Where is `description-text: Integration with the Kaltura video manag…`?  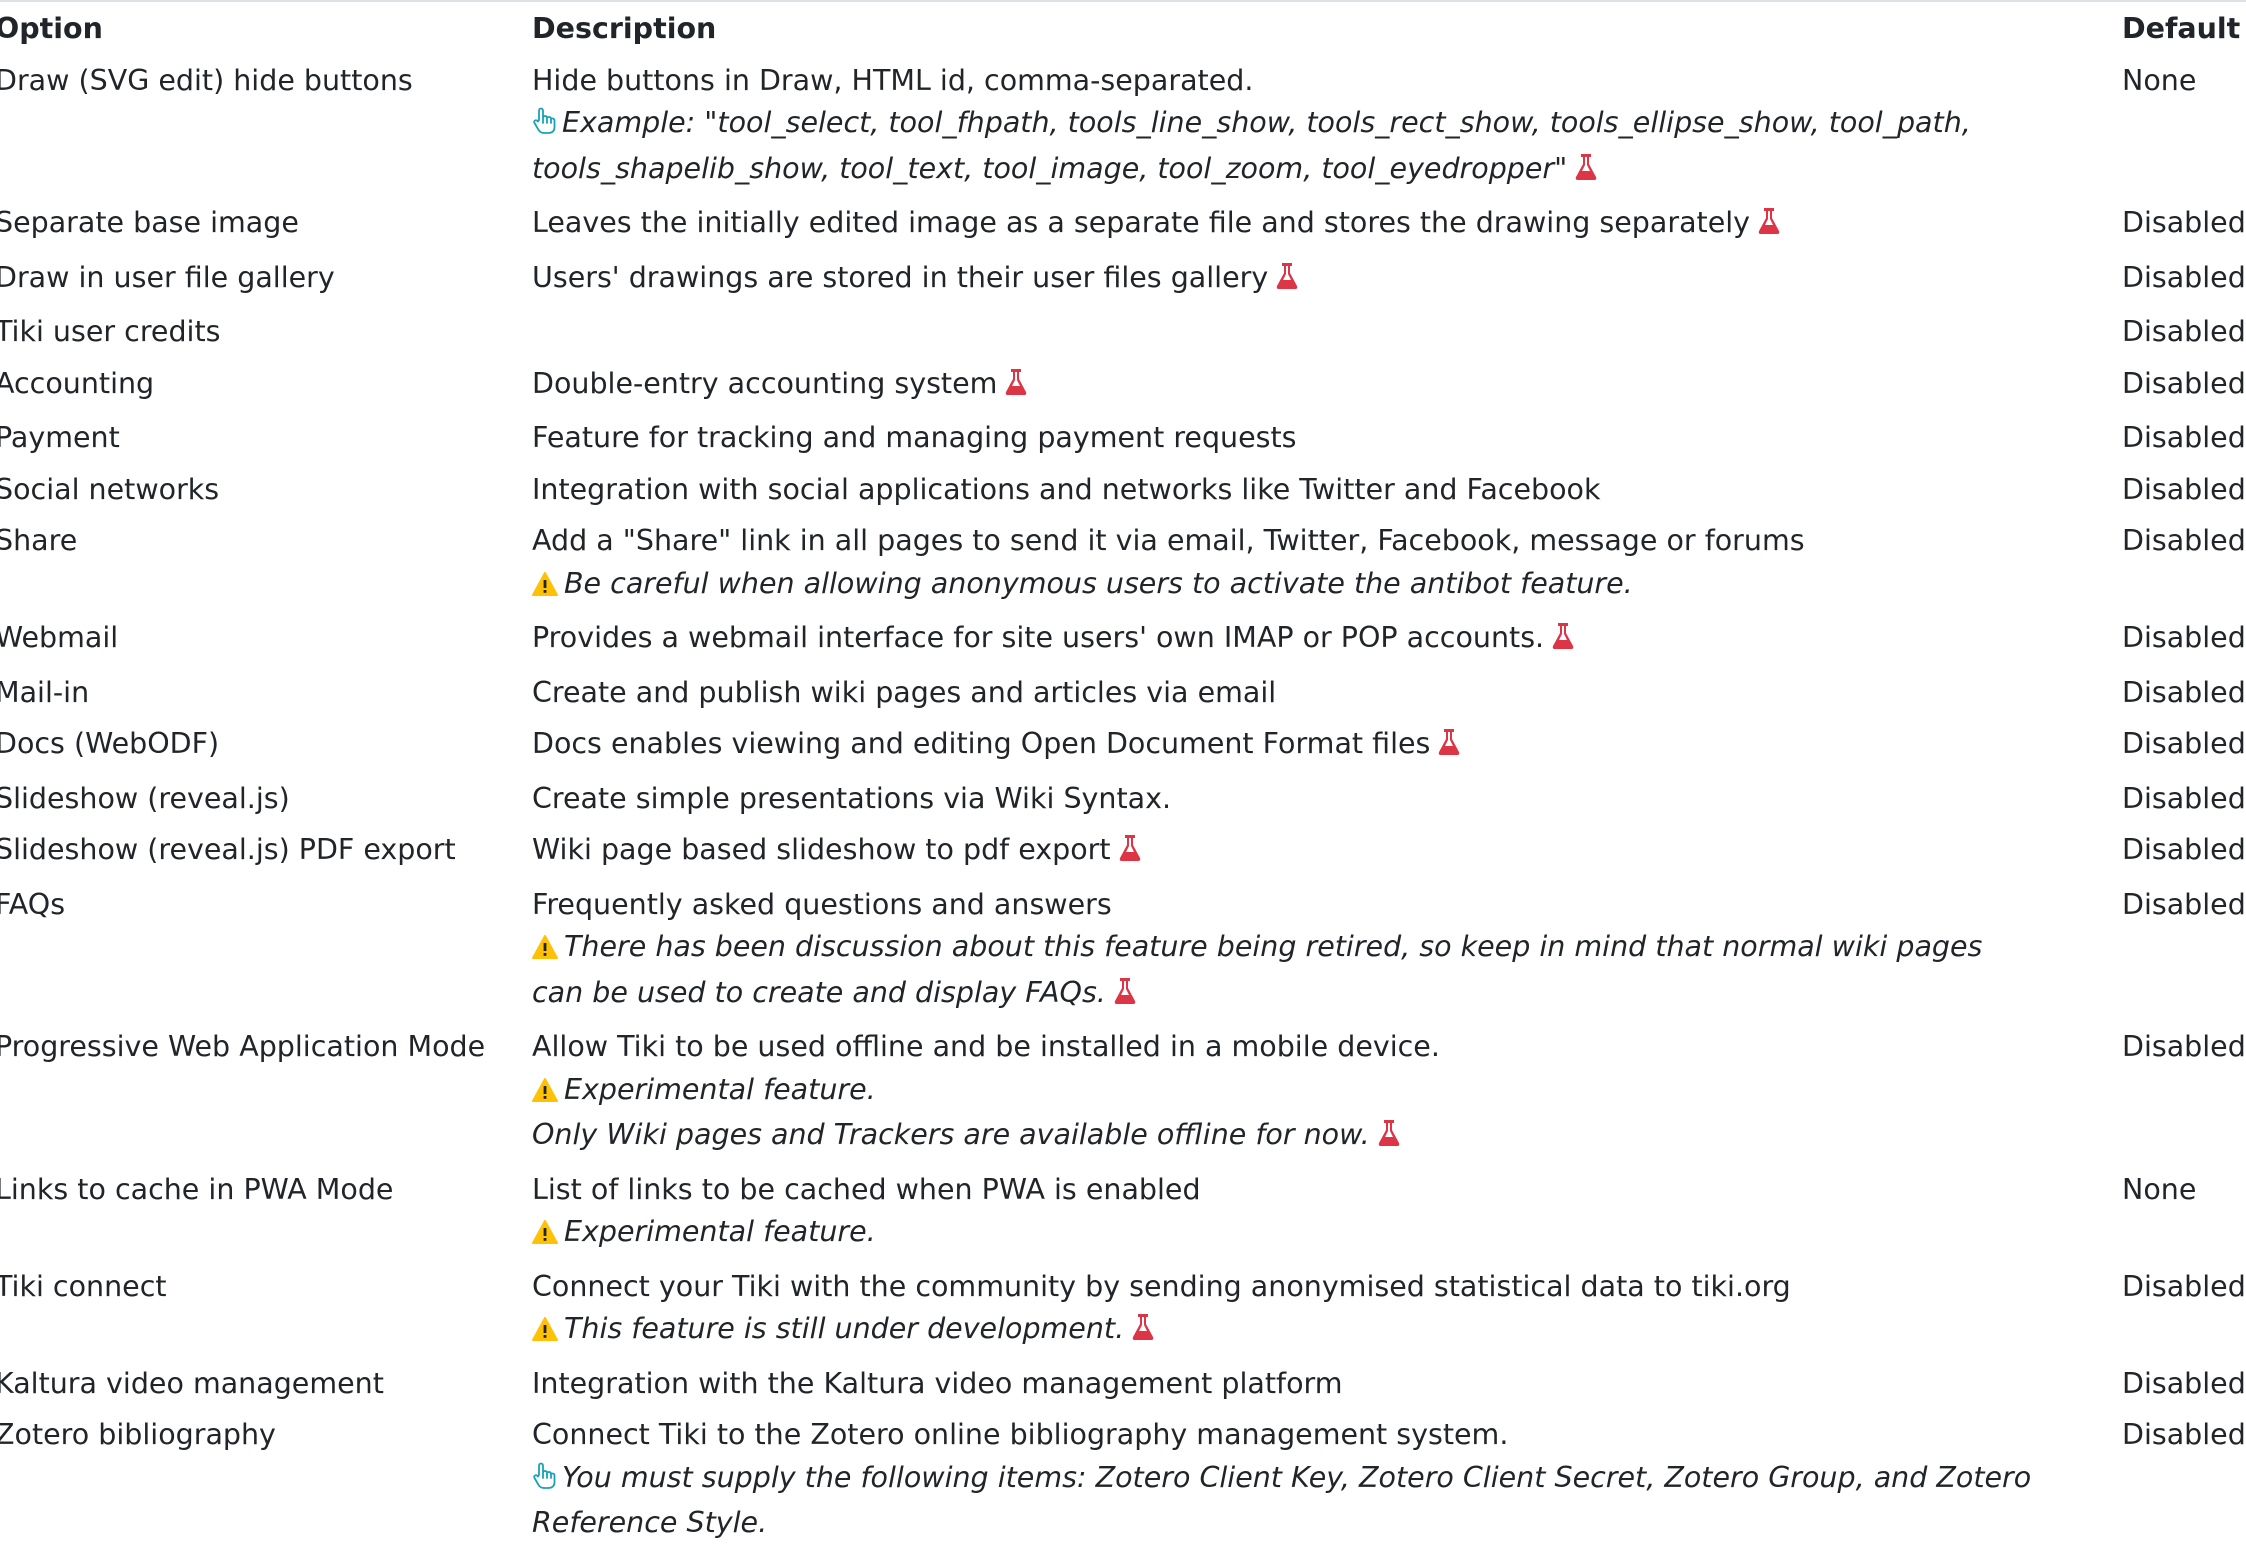 description-text: Integration with the Kaltura video manag… is located at coordinates (937, 1383).